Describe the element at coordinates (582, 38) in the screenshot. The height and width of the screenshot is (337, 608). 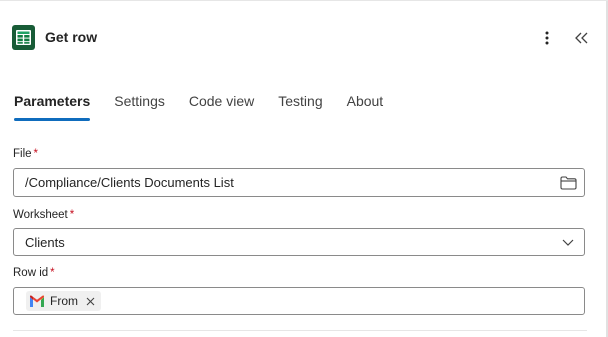
I see `double-chevron-left-icon` at that location.